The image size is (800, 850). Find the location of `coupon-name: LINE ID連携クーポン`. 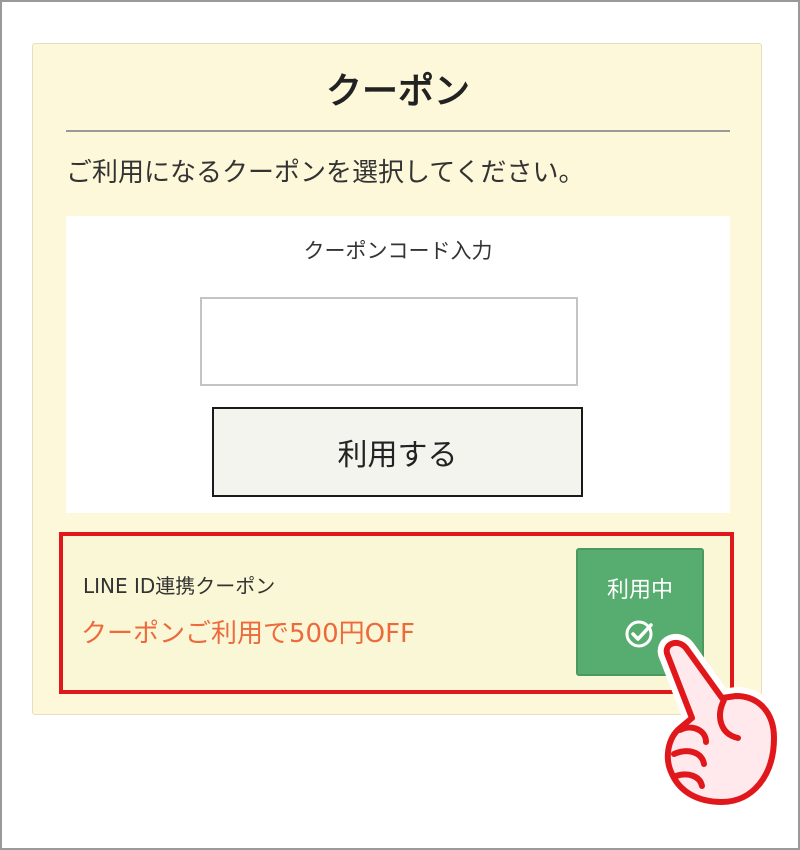

coupon-name: LINE ID連携クーポン is located at coordinates (179, 586).